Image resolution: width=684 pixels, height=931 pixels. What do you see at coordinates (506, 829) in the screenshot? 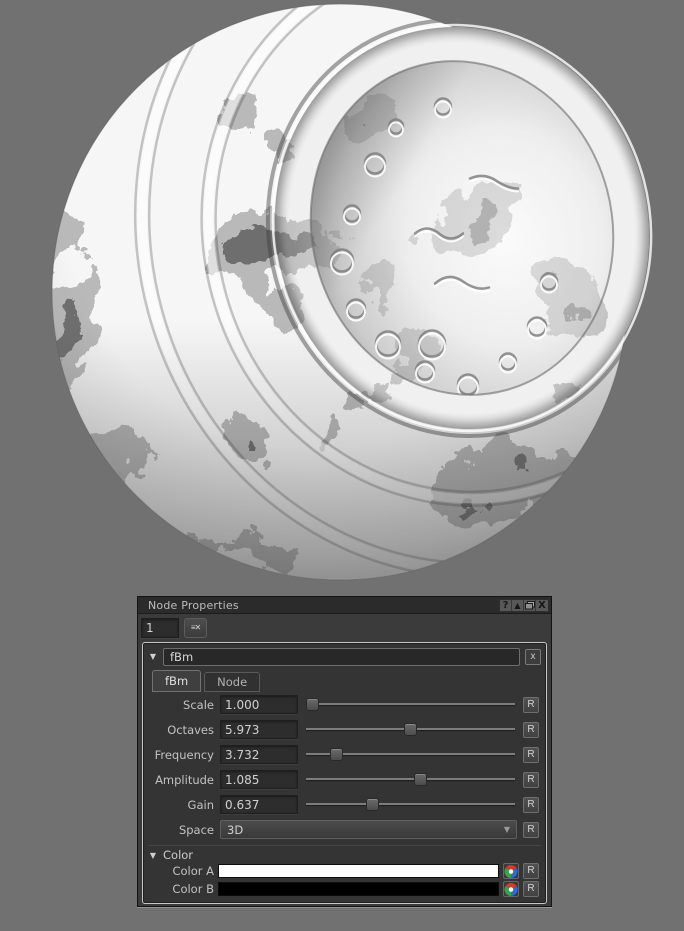
I see `chevron-down-icon: ▼` at bounding box center [506, 829].